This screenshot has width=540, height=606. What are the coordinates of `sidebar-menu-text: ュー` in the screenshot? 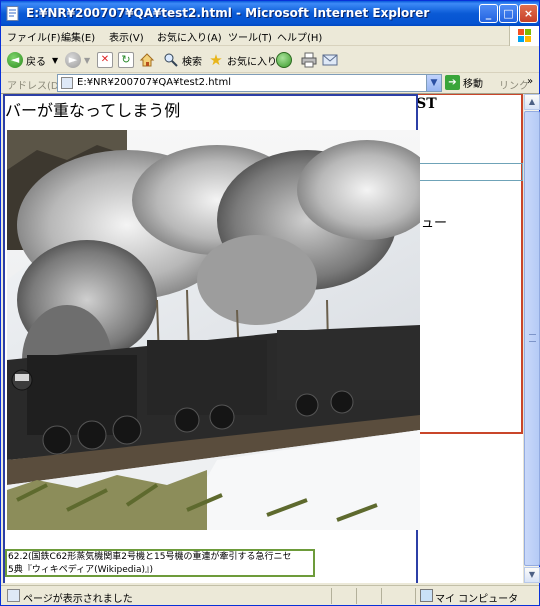 It's located at (434, 223).